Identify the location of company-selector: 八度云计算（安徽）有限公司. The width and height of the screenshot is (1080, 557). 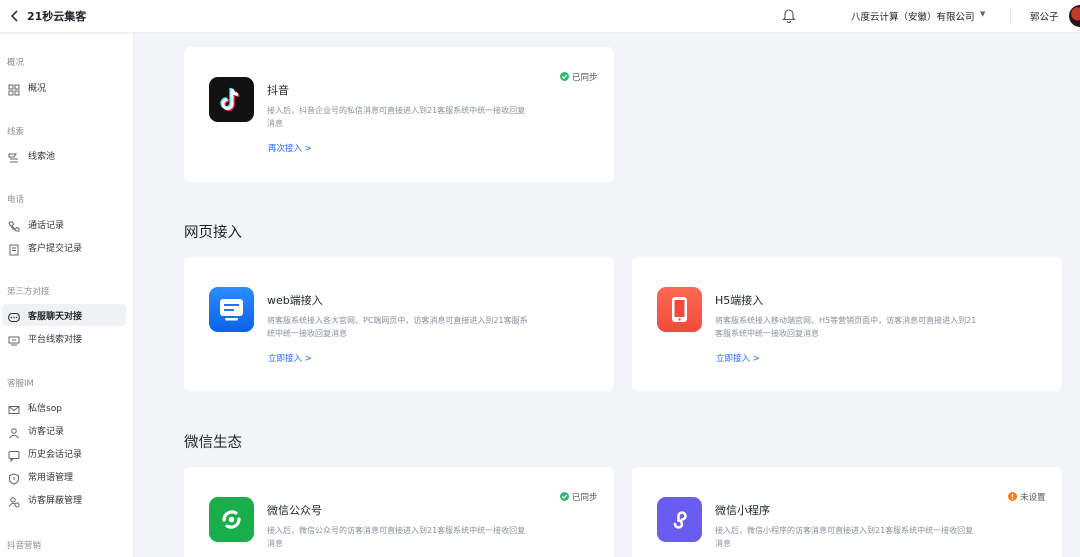
(913, 16).